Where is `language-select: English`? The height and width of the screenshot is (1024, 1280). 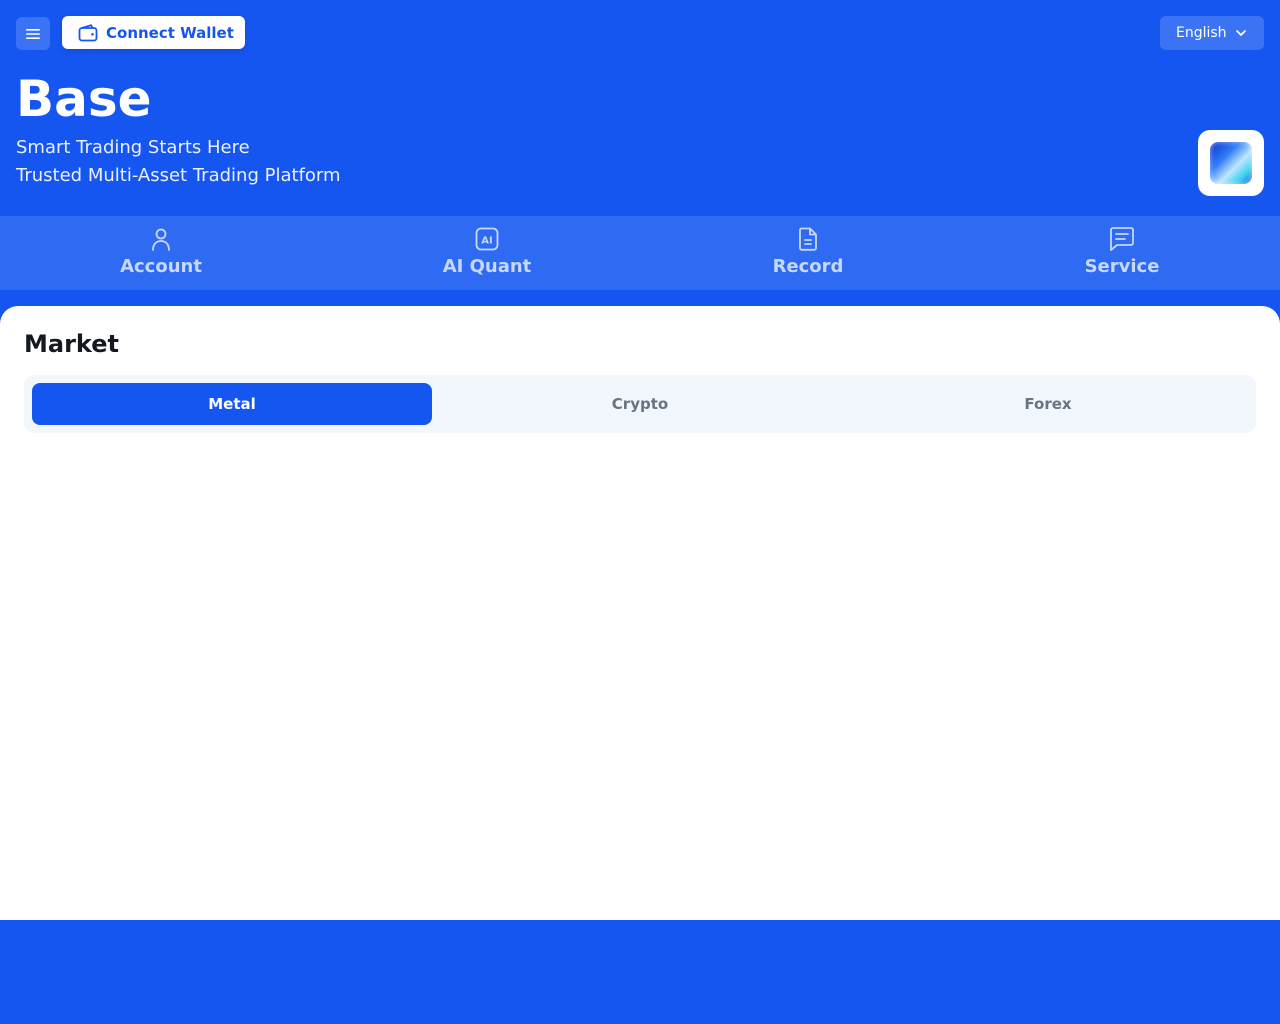 language-select: English is located at coordinates (1212, 33).